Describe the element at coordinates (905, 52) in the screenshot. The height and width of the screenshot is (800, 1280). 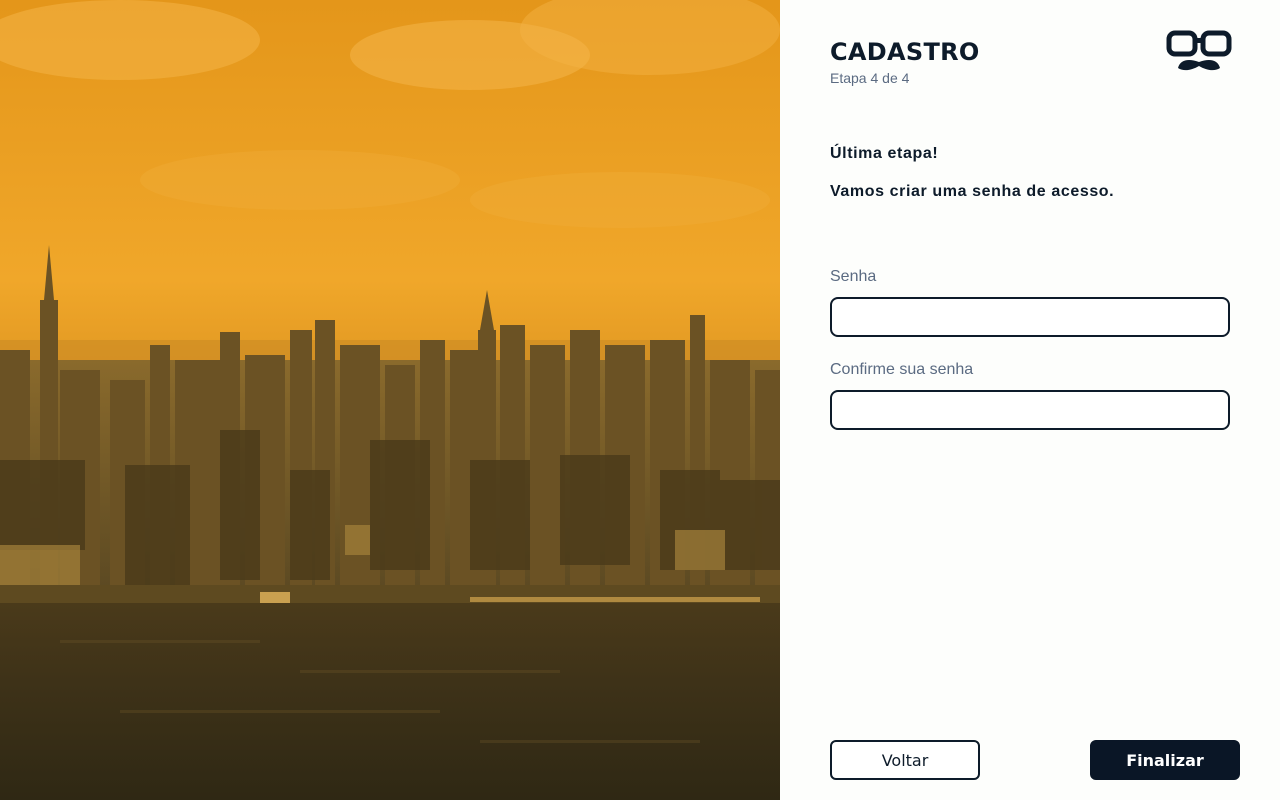
I see `page-title: CADASTRO` at that location.